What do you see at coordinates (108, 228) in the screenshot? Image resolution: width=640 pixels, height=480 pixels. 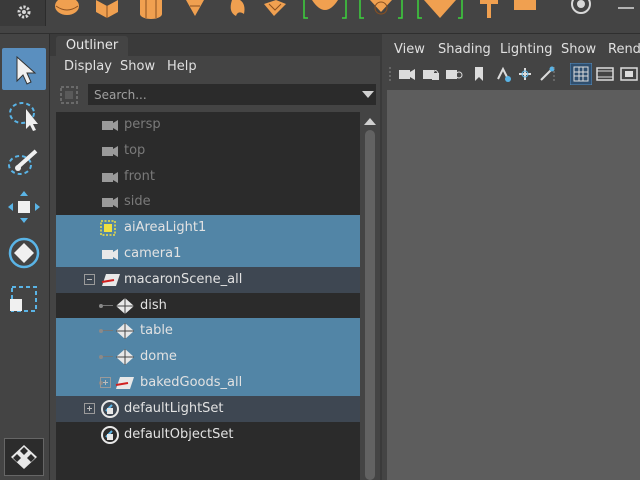 I see `area-light-icon` at bounding box center [108, 228].